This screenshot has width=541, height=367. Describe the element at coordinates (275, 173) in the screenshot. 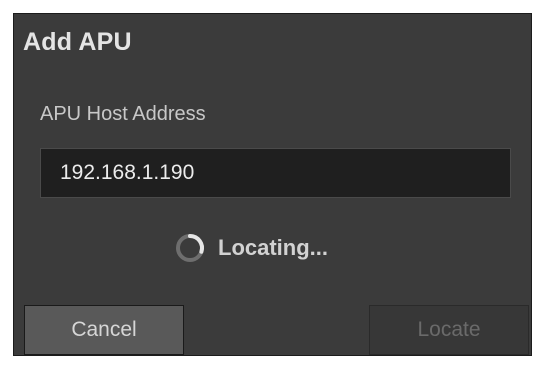

I see `host-address-input` at that location.